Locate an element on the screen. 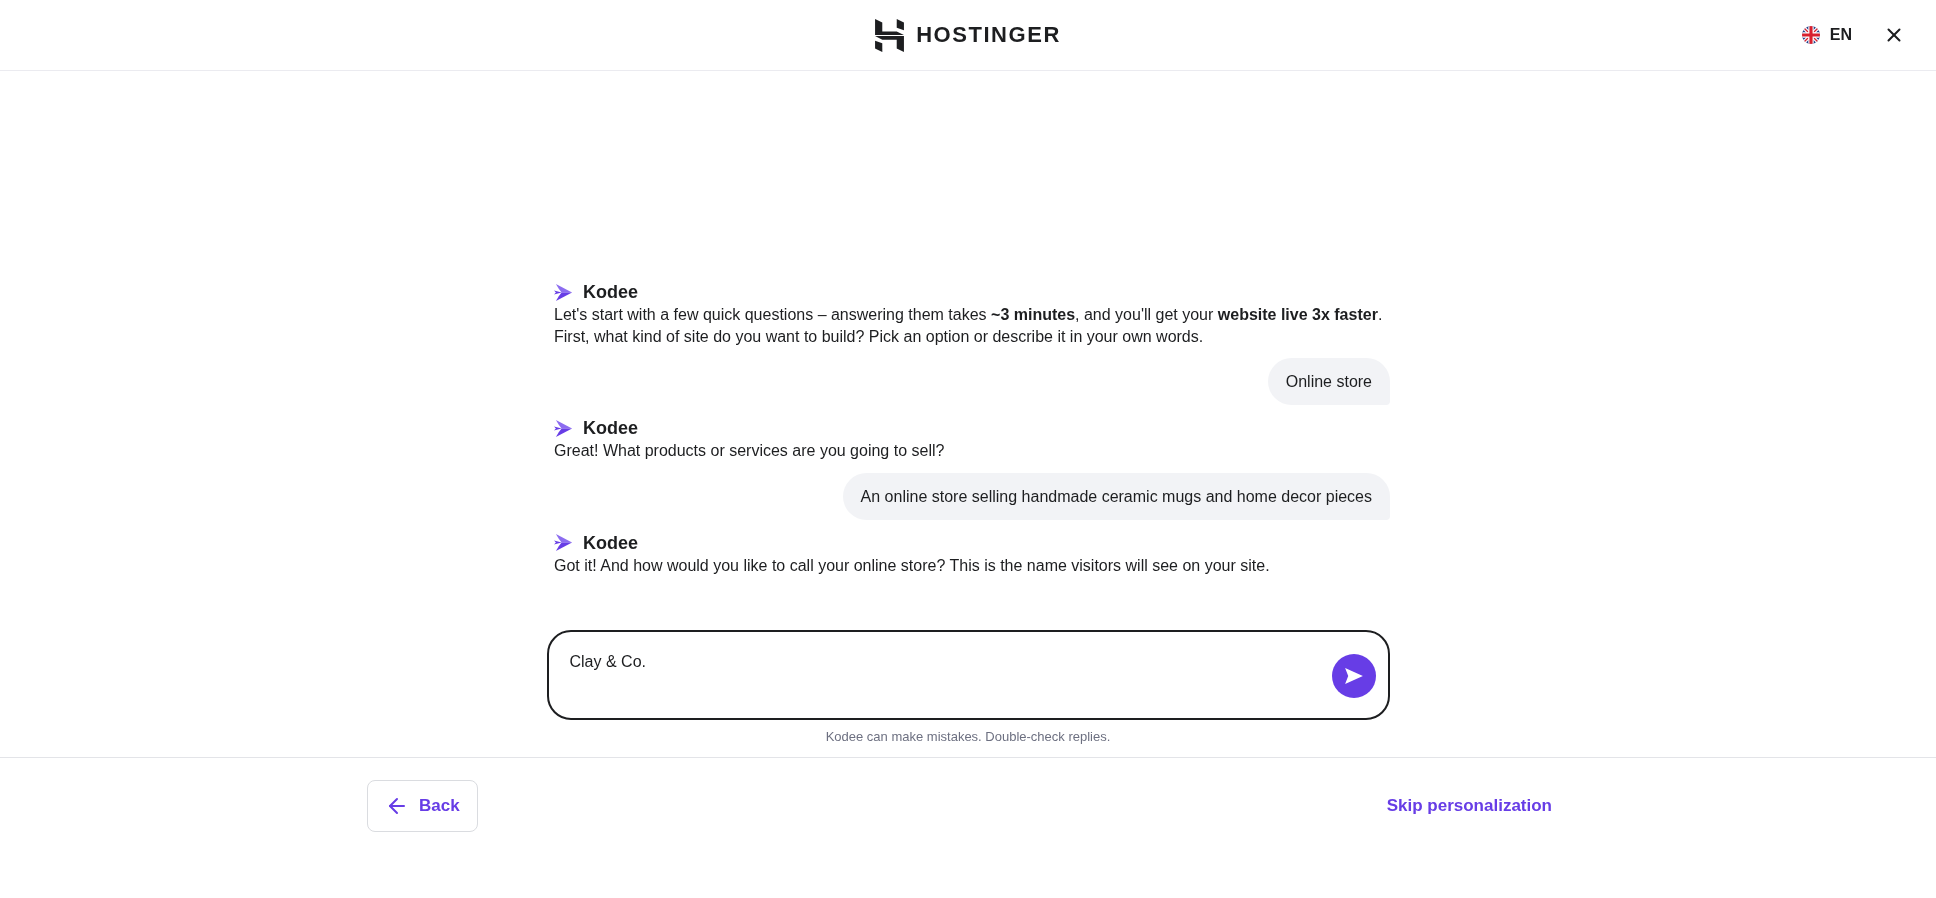 The height and width of the screenshot is (898, 1936). assistant-message-text: Let's start with a few quick questions – answering them takes ~3 minutes, and you'll get your website live 3x faster. is located at coordinates (969, 315).